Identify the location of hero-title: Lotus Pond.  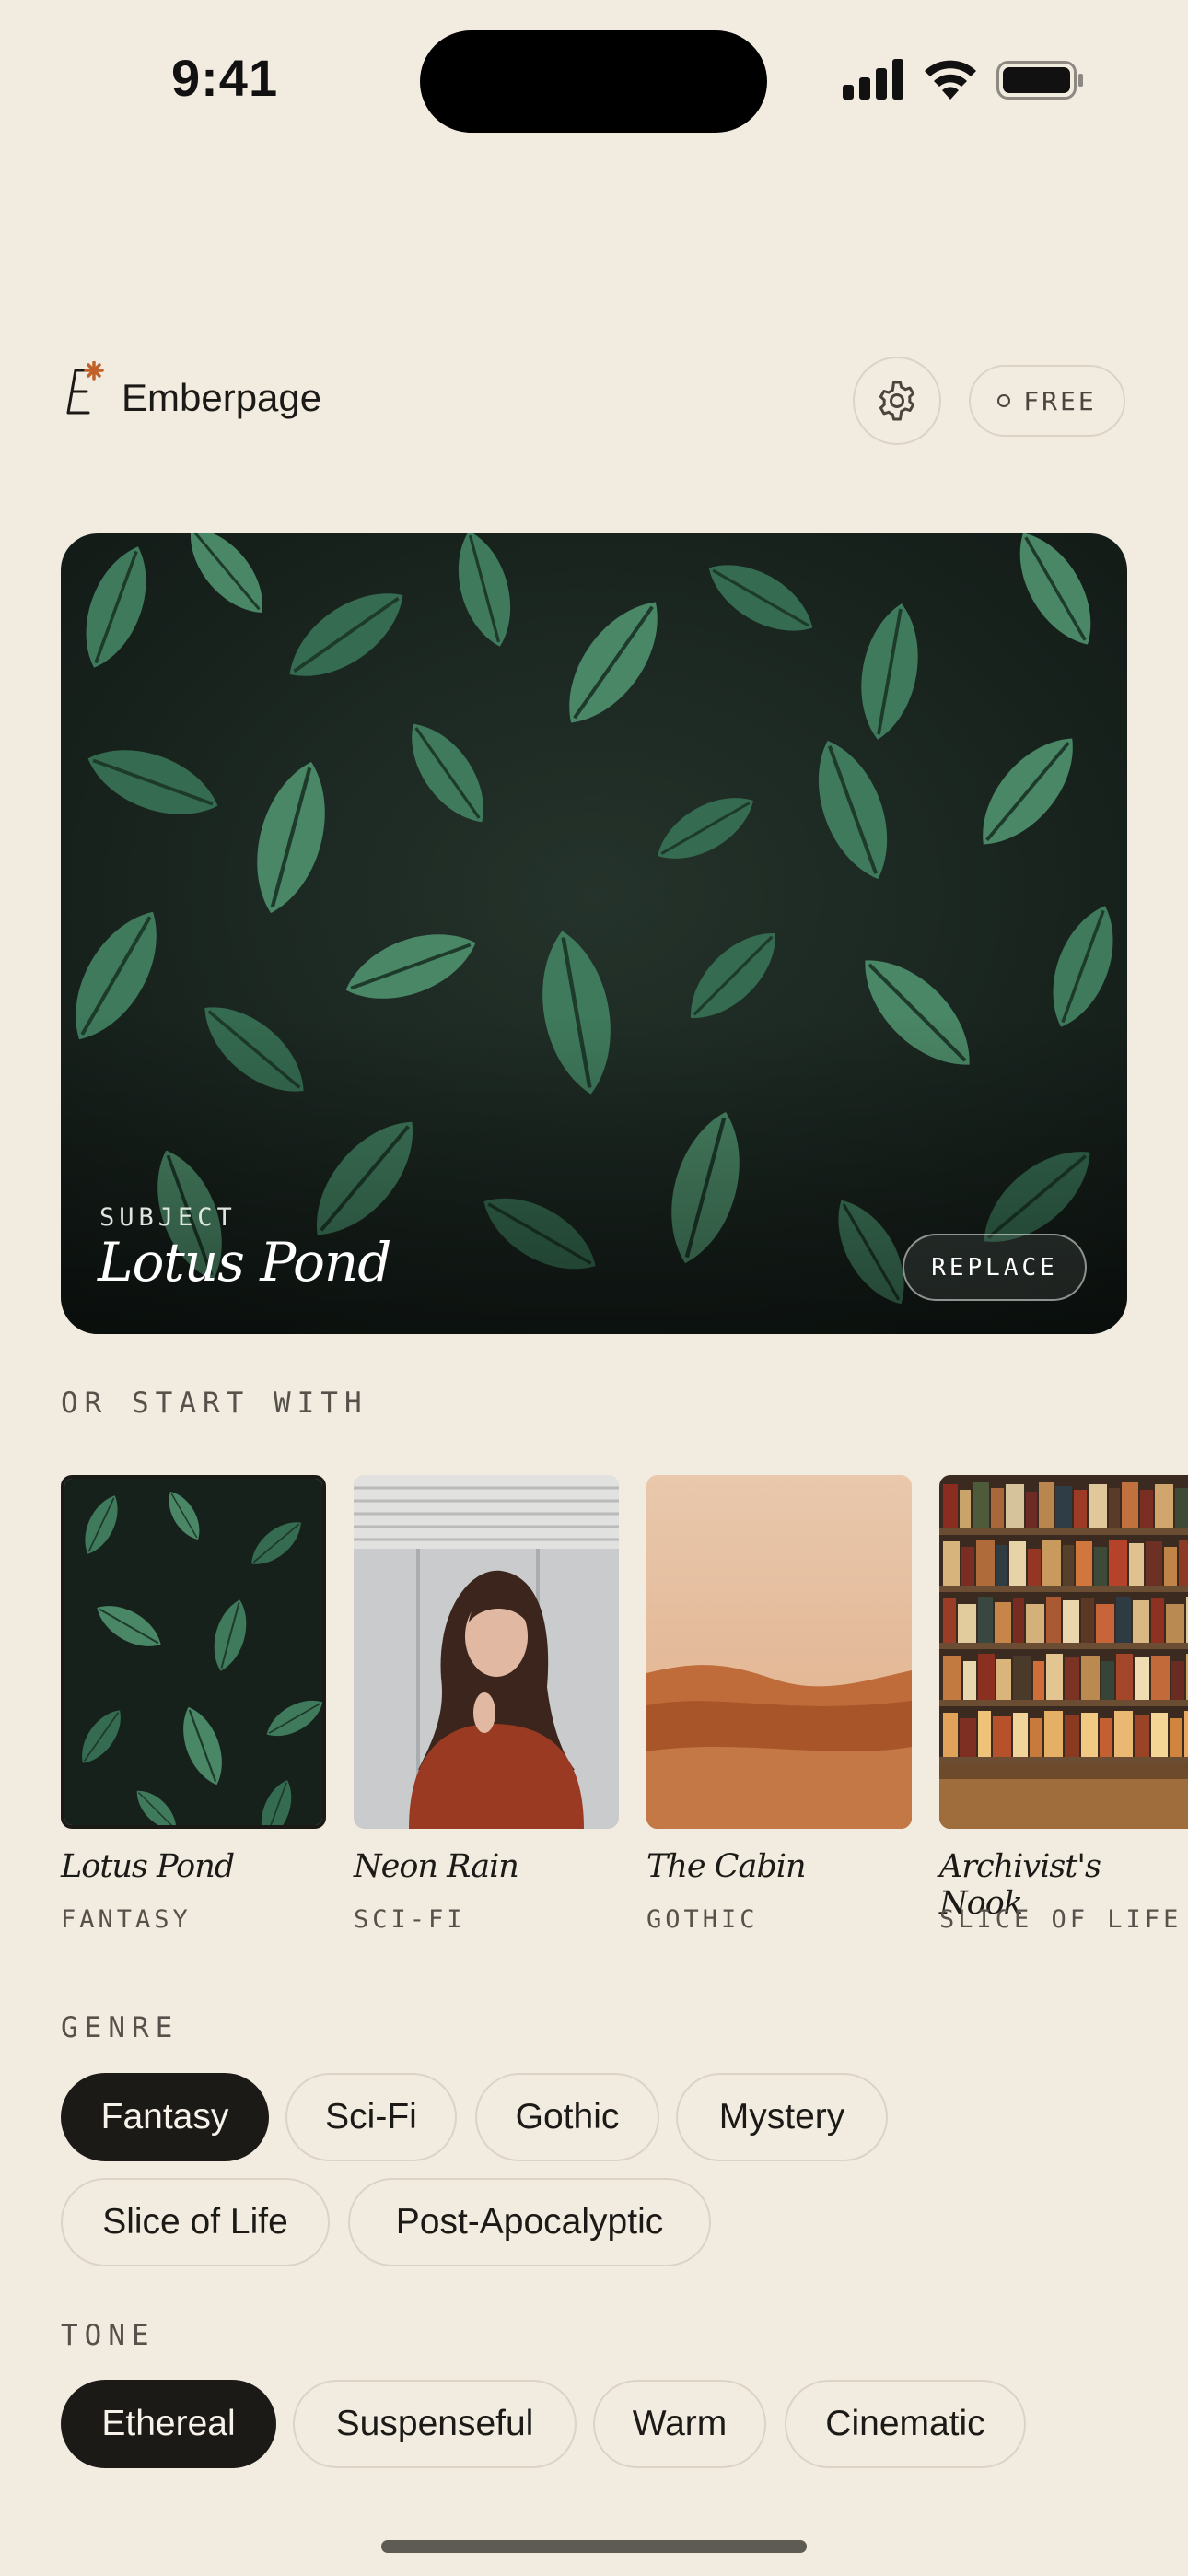
(244, 1262).